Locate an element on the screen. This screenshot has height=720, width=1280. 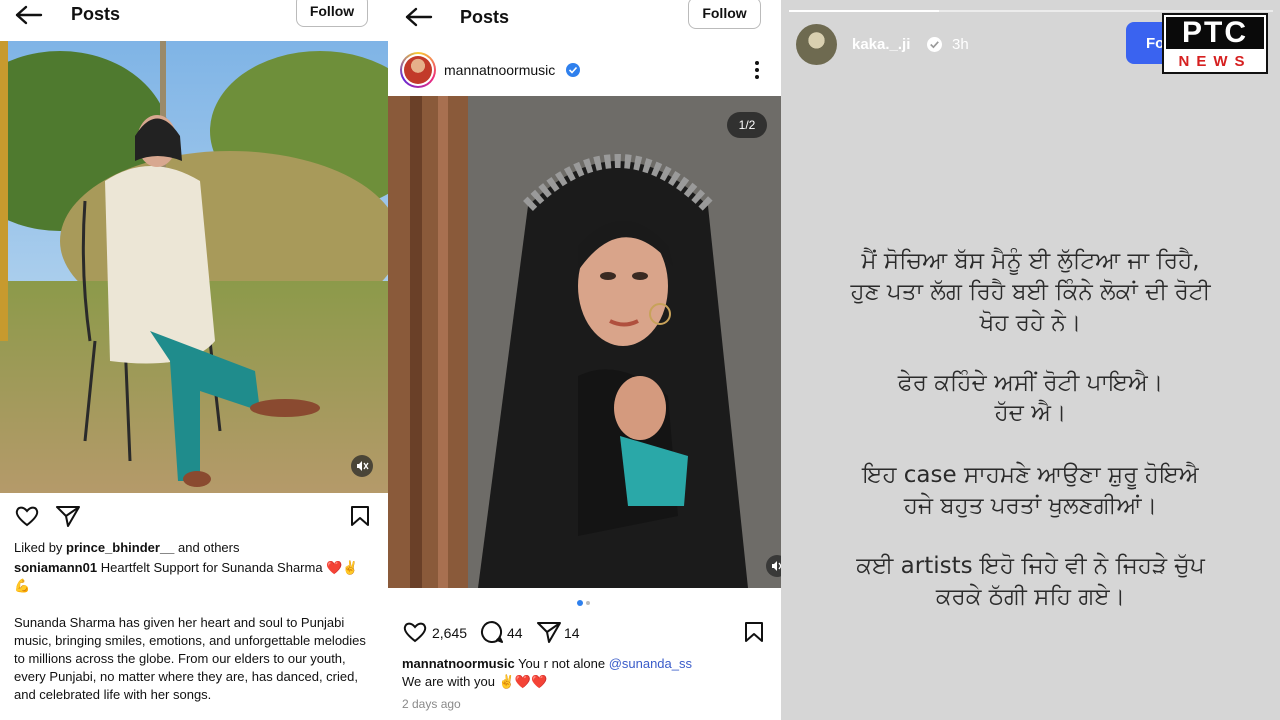
story-line-2: ਹੁਣ ਪਤਾ ਲੱਗ ਰਿਹੈ ਬਈ ਕਿੰਨੇ ਲੋਕਾਂ ਦੀ ਰੋਟੀ is located at coordinates (1030, 292).